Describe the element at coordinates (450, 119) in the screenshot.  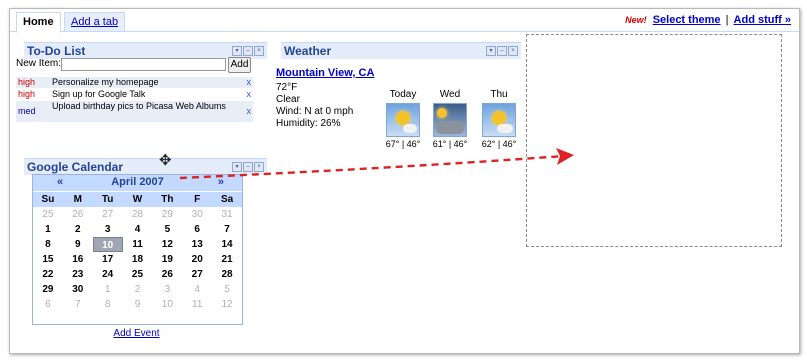
I see `forecast-wed: Wed 61° | 46°` at that location.